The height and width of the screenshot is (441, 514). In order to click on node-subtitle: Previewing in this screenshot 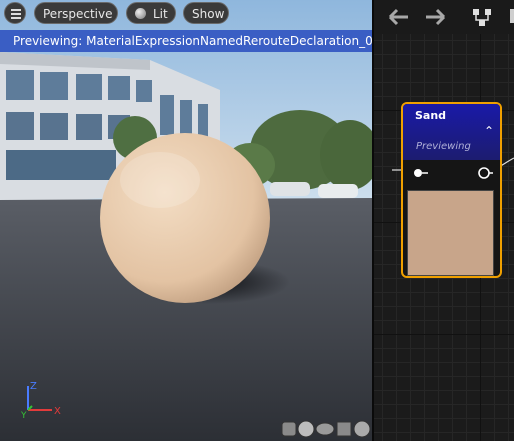, I will do `click(443, 146)`.